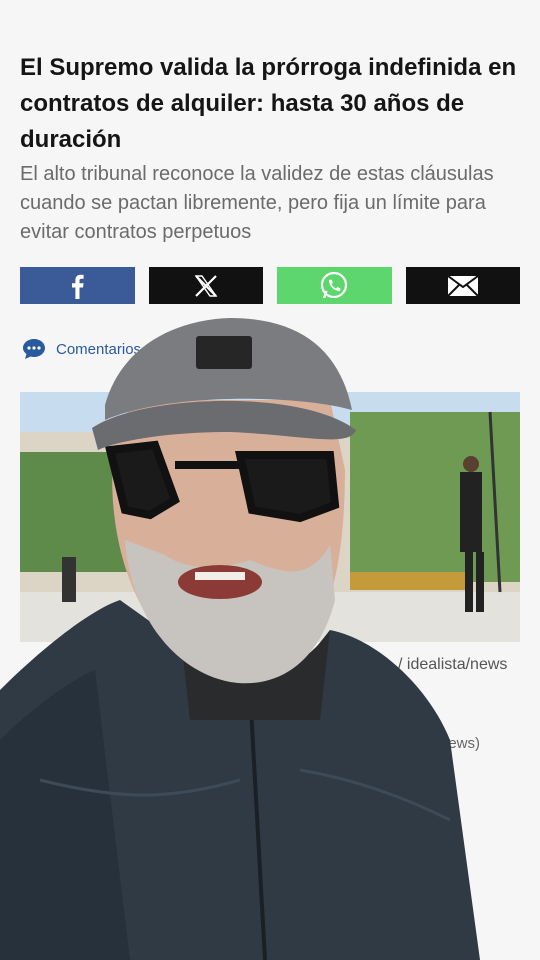 The width and height of the screenshot is (540, 960). I want to click on facebook-icon, so click(78, 286).